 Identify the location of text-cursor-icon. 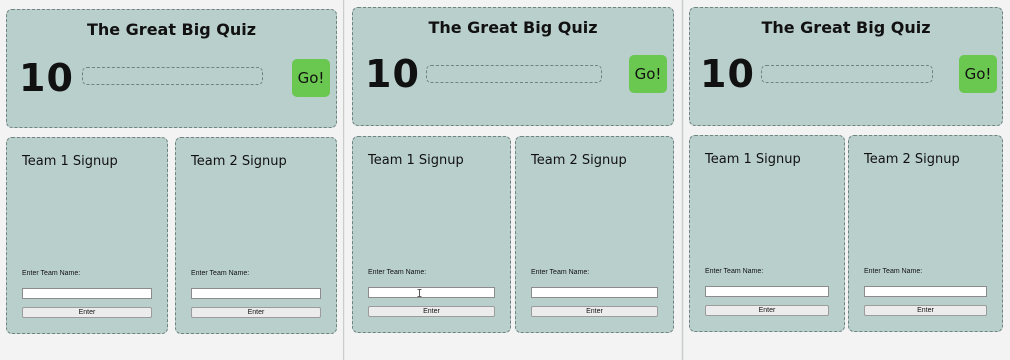
(419, 293).